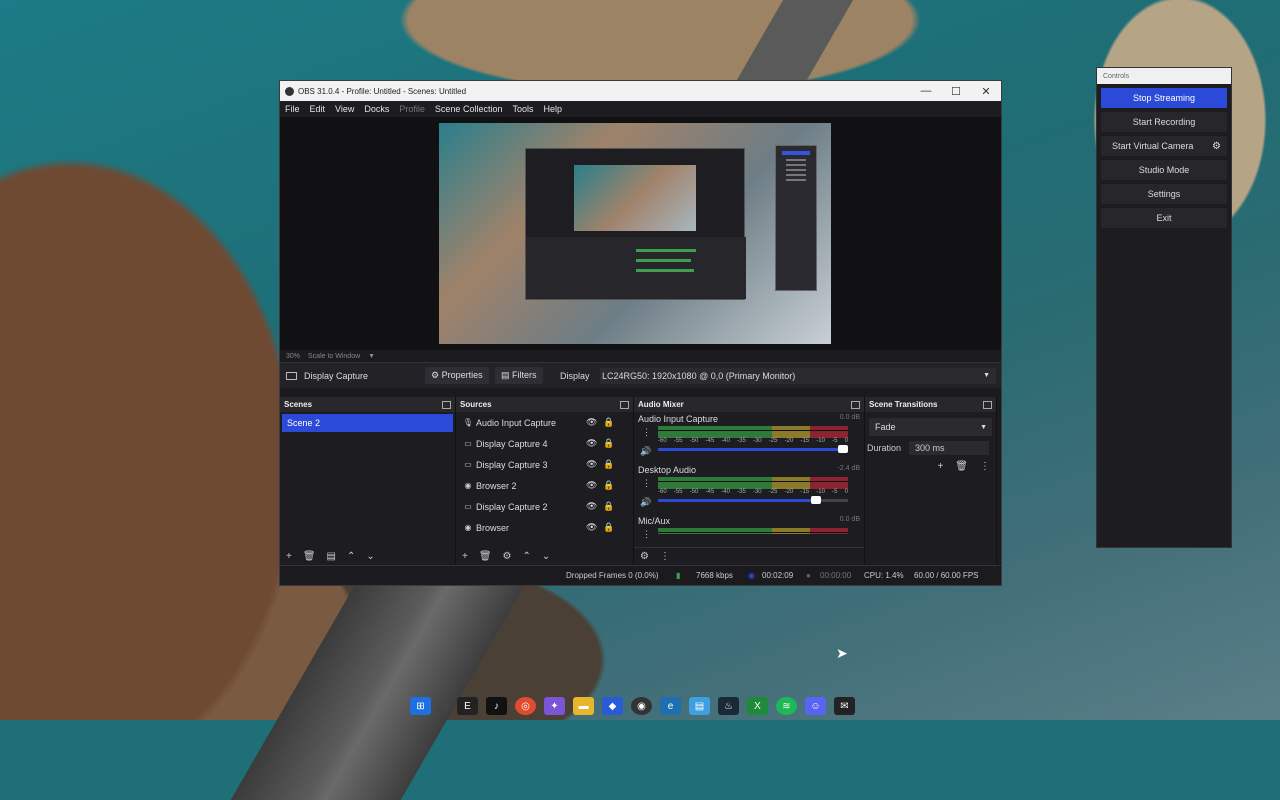 This screenshot has height=800, width=1280. Describe the element at coordinates (926, 91) in the screenshot. I see `minimize-button: —` at that location.